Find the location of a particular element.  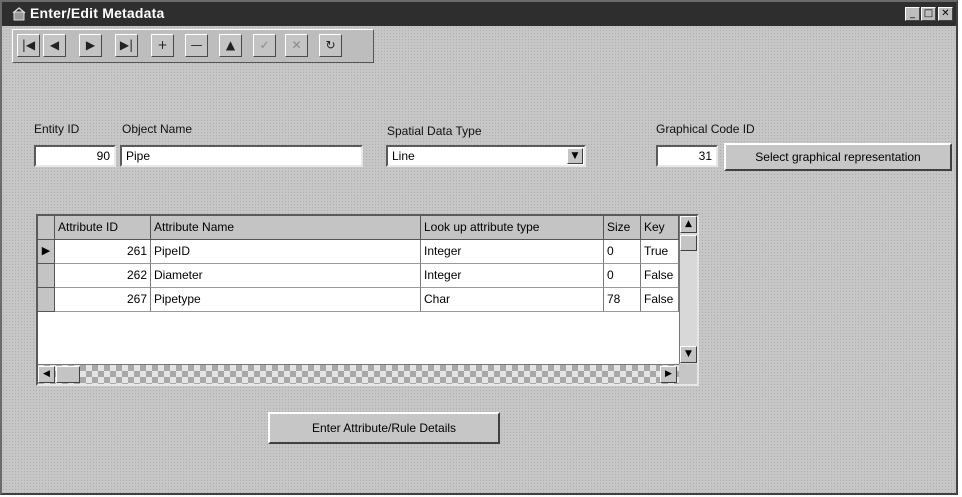

entity-id-field: 90 is located at coordinates (75, 156).